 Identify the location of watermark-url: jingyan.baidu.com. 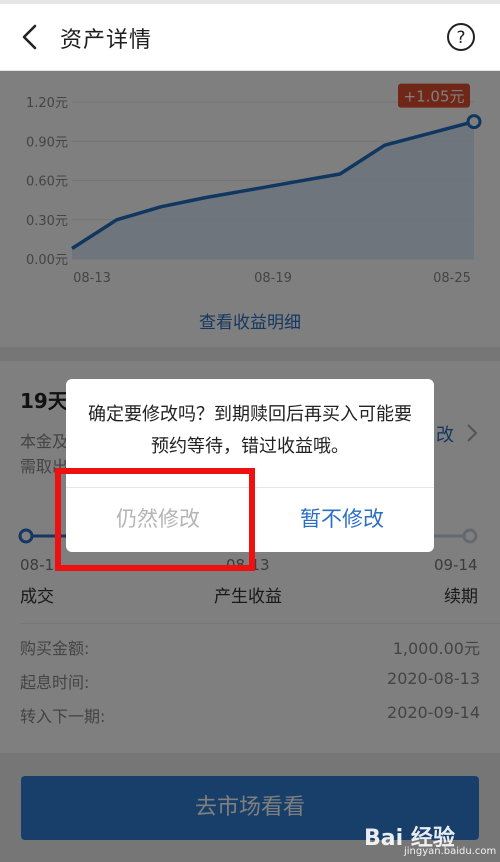
(450, 851).